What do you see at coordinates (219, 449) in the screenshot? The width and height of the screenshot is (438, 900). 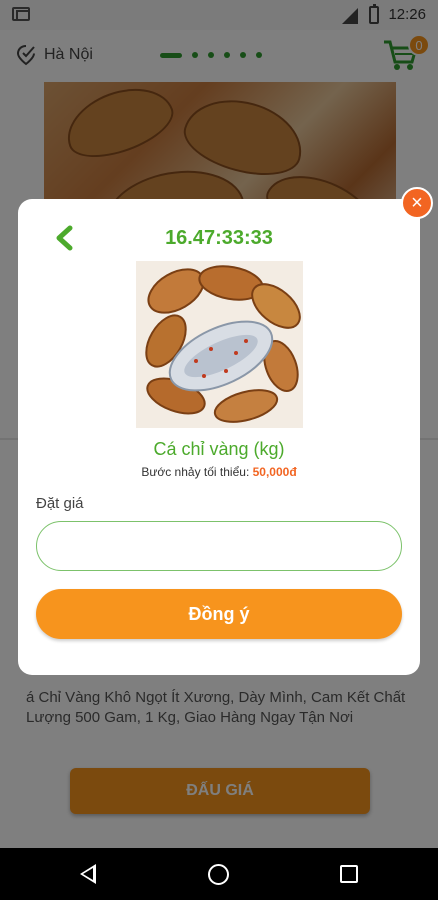 I see `product-name: Cá chỉ vàng (kg)` at bounding box center [219, 449].